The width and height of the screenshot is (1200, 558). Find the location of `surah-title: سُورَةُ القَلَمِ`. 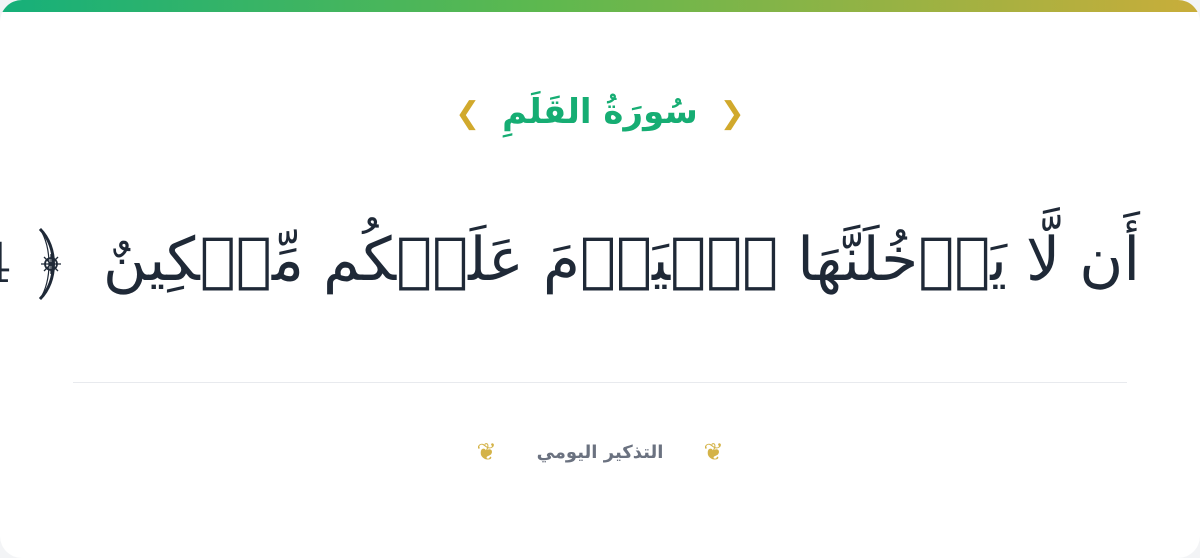

surah-title: سُورَةُ القَلَمِ is located at coordinates (600, 112).